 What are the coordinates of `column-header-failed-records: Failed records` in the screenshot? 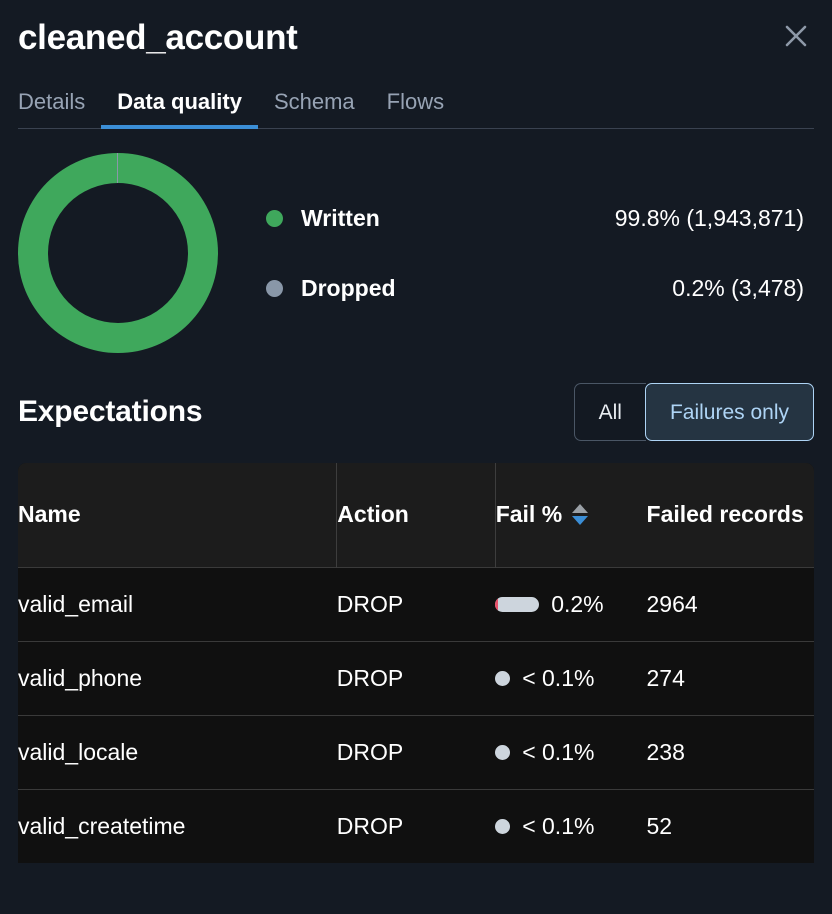 It's located at (730, 515).